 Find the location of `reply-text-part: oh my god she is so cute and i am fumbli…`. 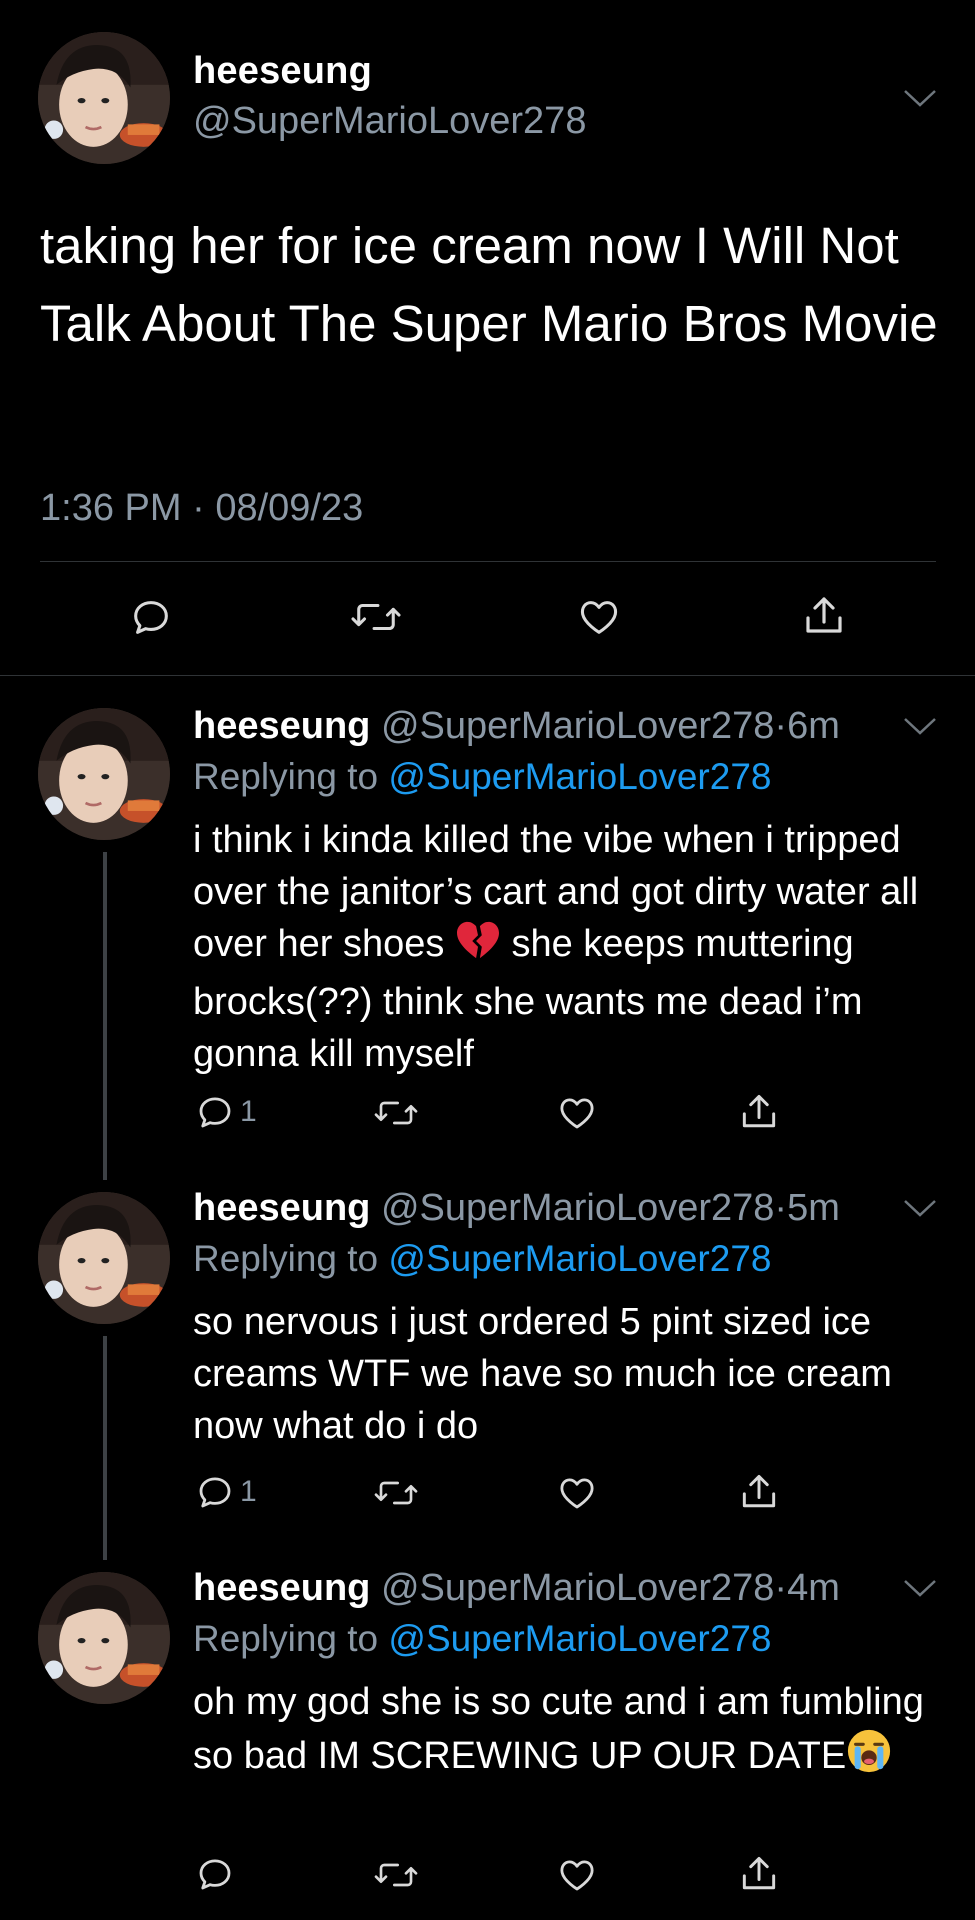

reply-text-part: oh my god she is so cute and i am fumbli… is located at coordinates (558, 1729).